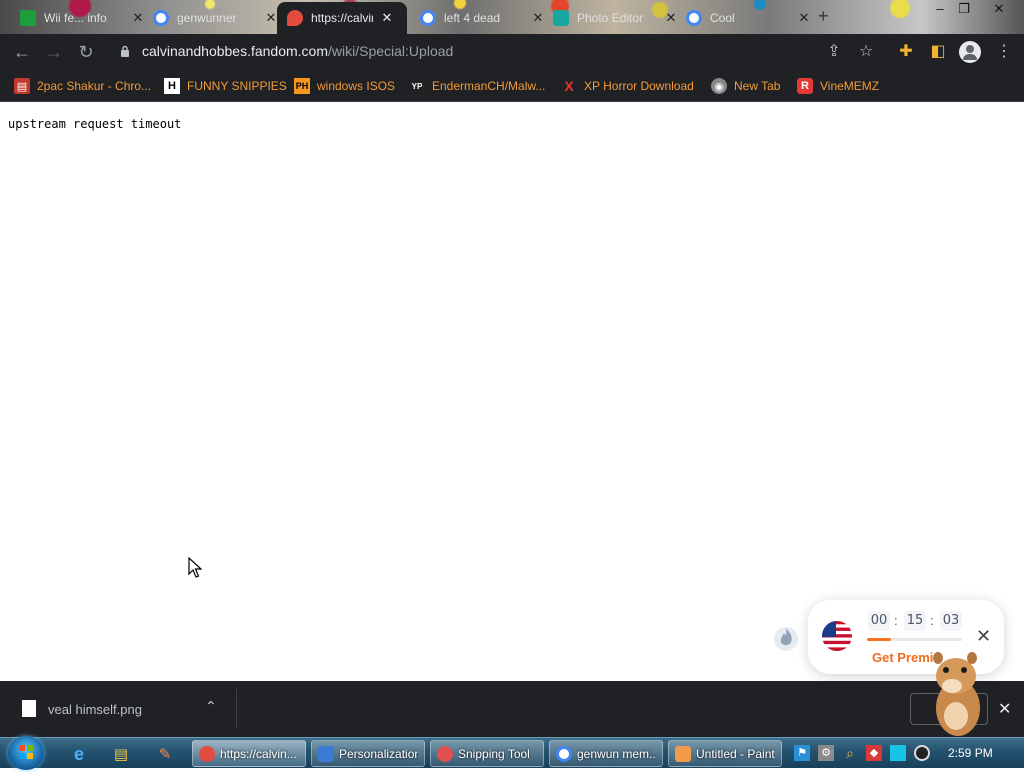 The image size is (1024, 775). I want to click on taskbar-personalization: Personalization, so click(368, 753).